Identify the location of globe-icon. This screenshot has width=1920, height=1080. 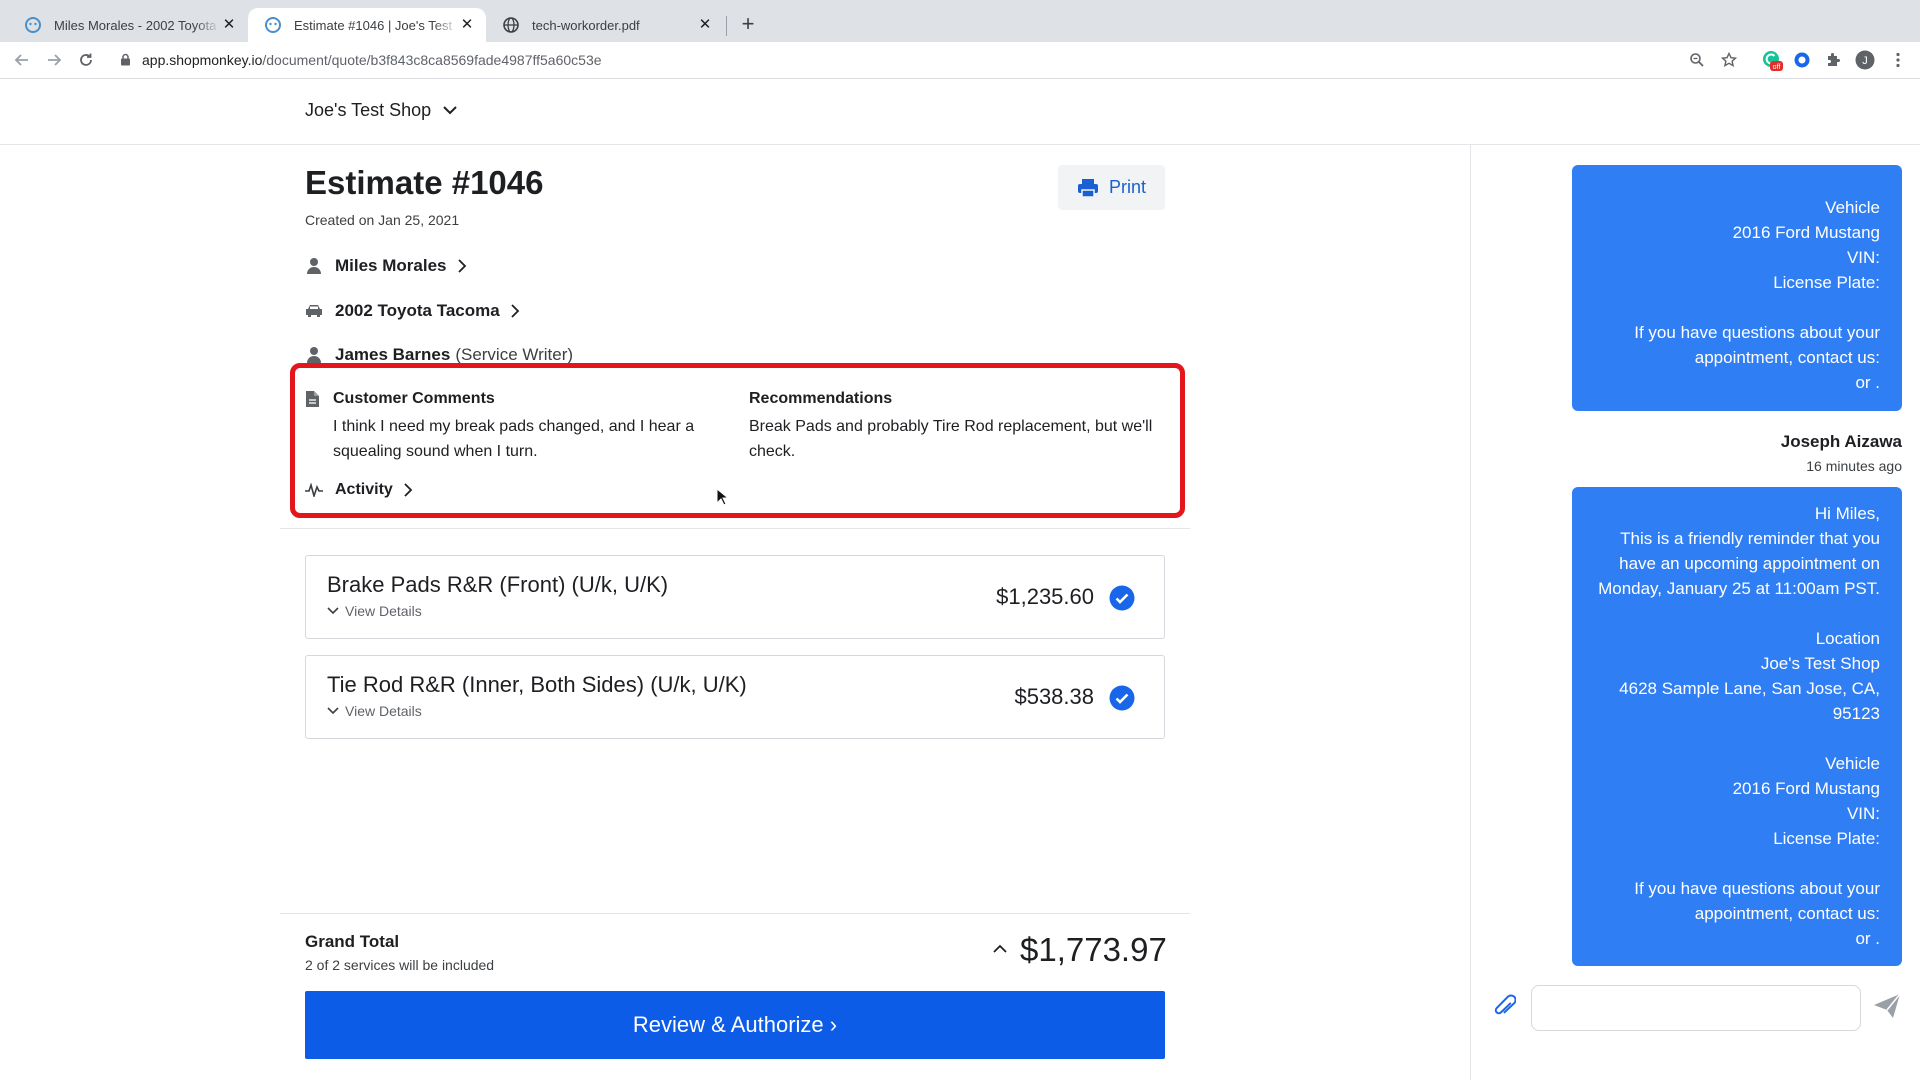
(511, 25).